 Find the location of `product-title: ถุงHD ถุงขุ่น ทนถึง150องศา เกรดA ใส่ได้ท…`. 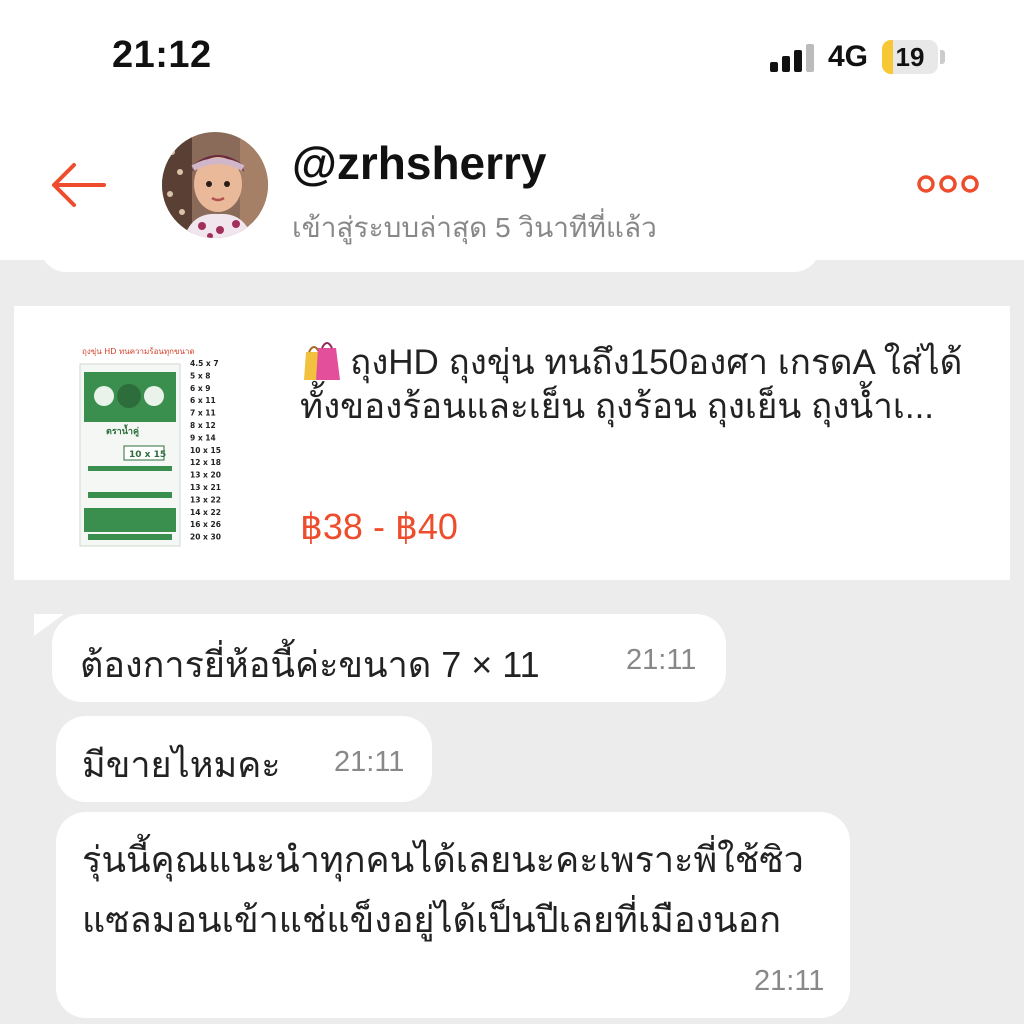

product-title: ถุงHD ถุงขุ่น ทนถึง150องศา เกรดA ใส่ได้ท… is located at coordinates (645, 384).